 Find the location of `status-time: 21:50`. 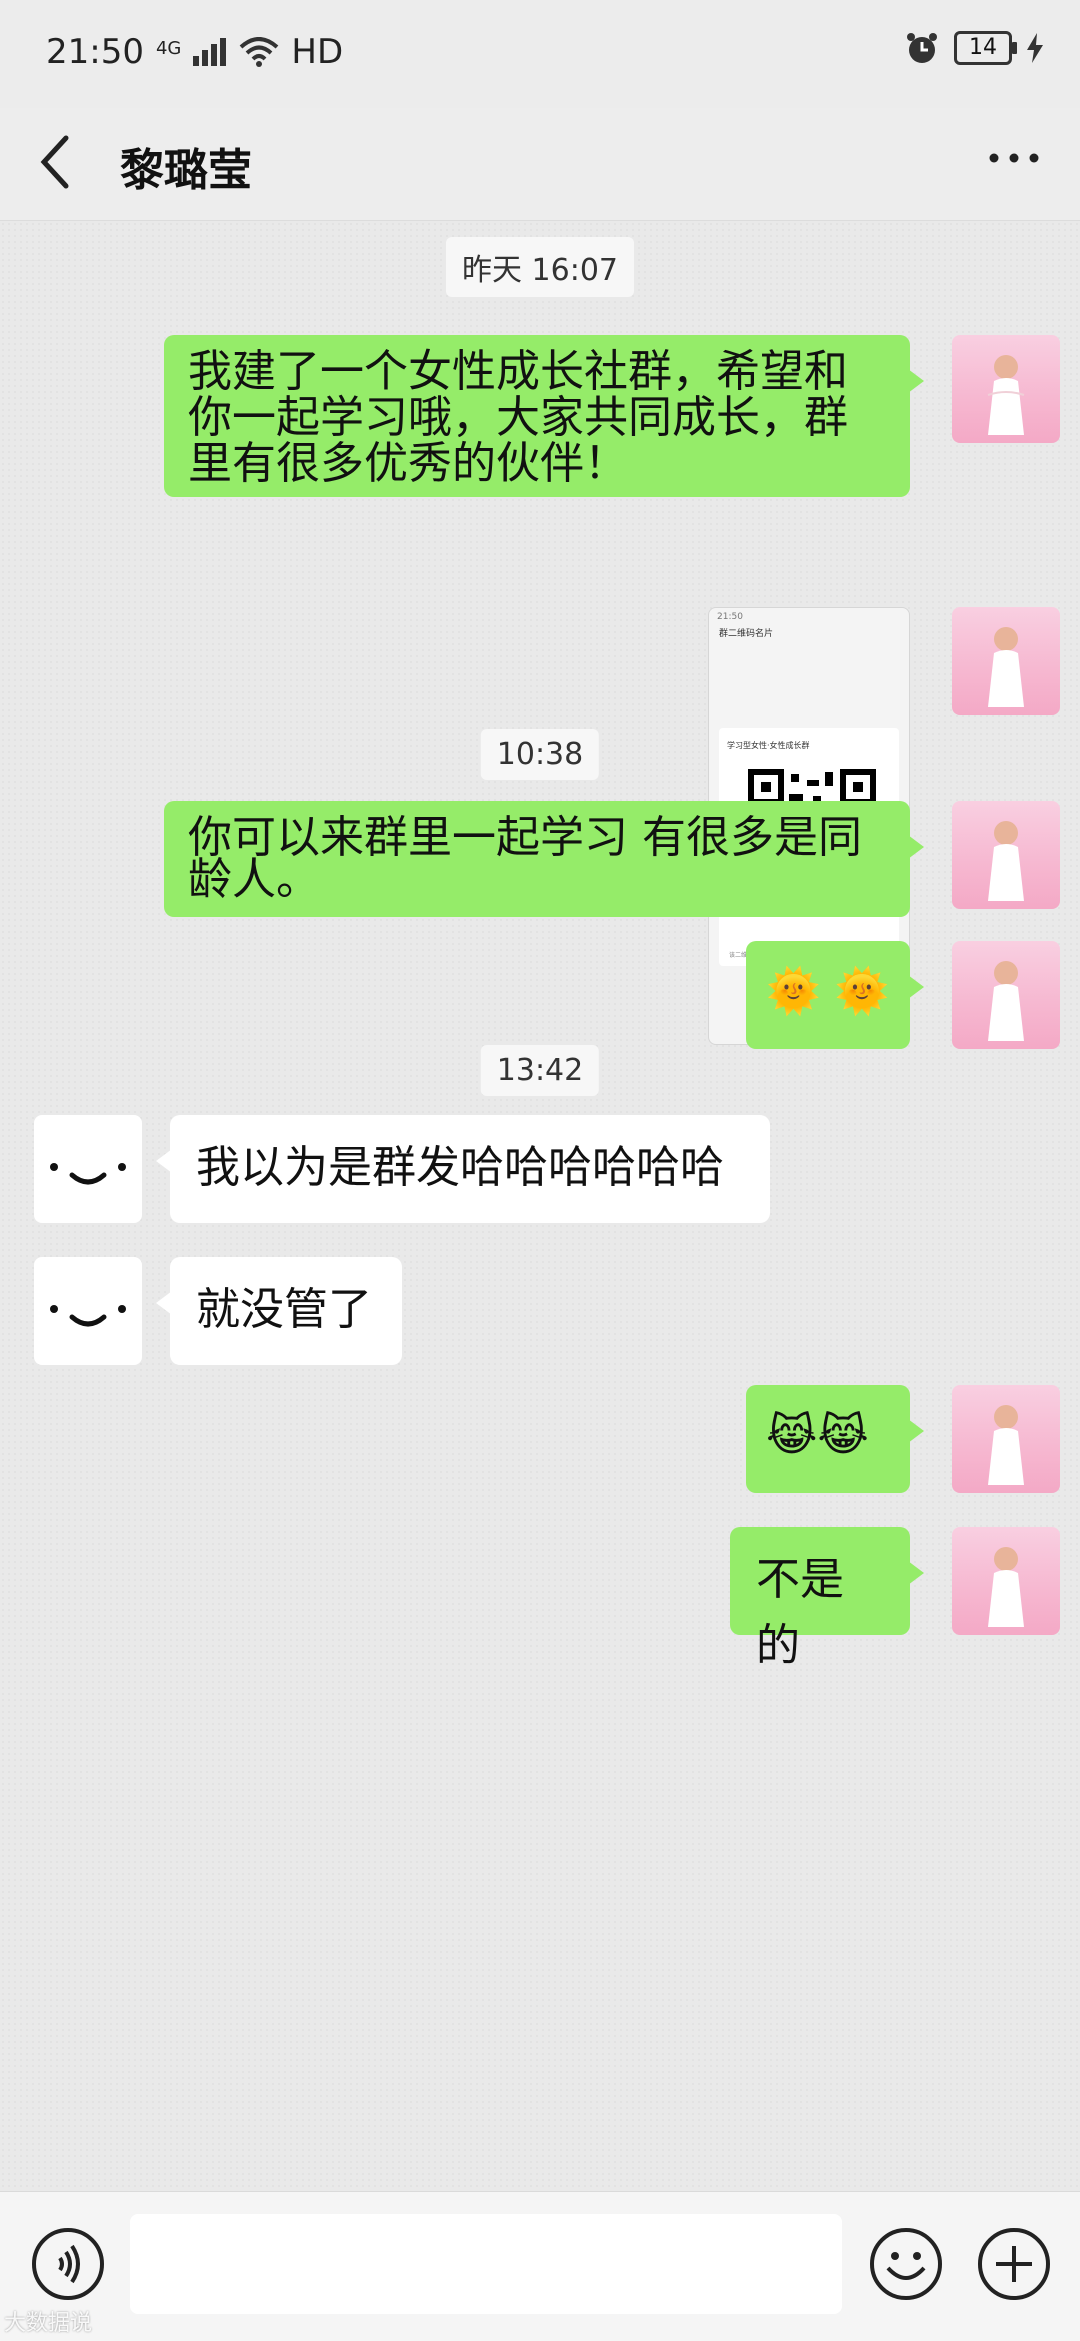

status-time: 21:50 is located at coordinates (95, 52).